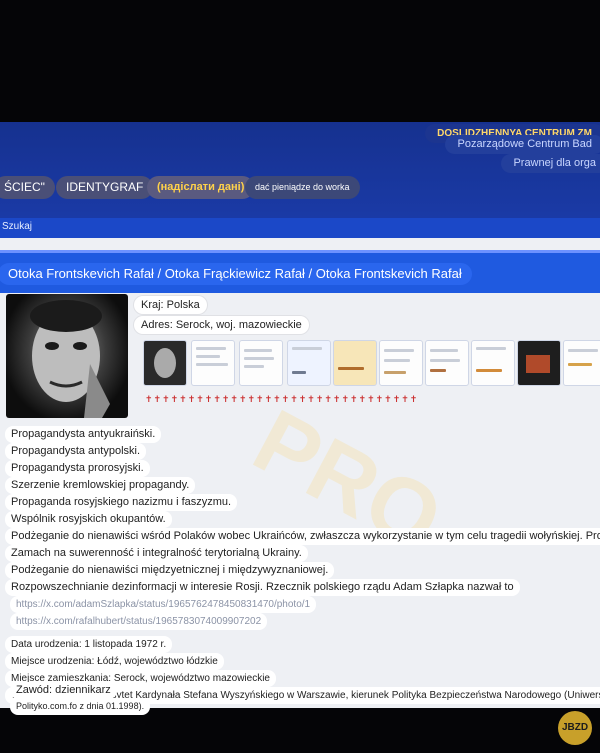 The image size is (600, 753). What do you see at coordinates (83, 434) in the screenshot?
I see `description-line-1: Propagandysta antyukraiński.` at bounding box center [83, 434].